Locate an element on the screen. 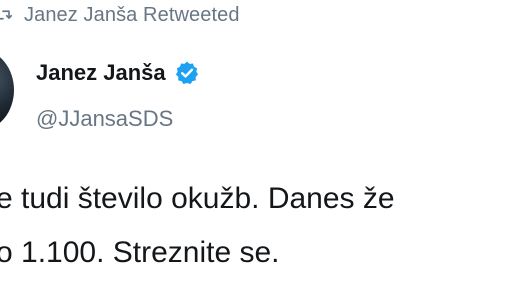  retweet-context: Janez Janša Retweeted is located at coordinates (120, 15).